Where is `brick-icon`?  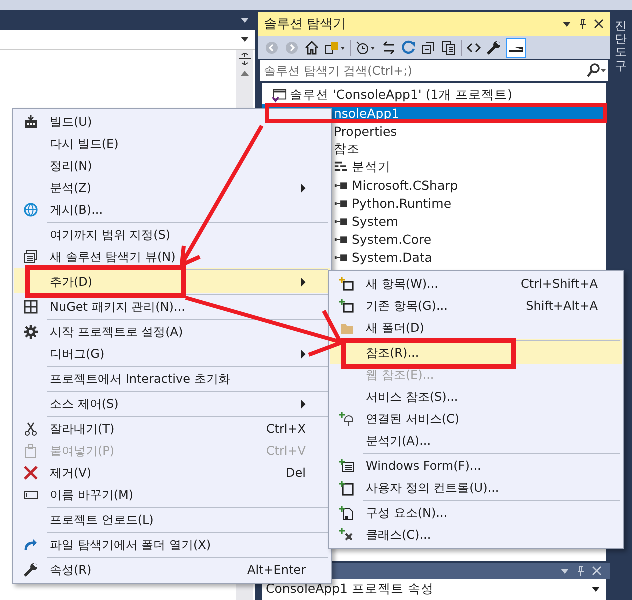 brick-icon is located at coordinates (31, 122).